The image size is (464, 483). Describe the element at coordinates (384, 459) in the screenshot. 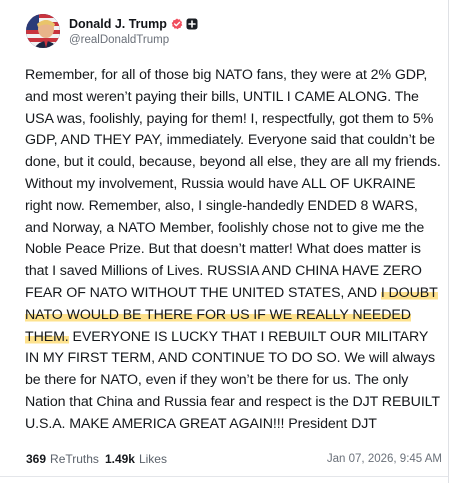

I see `post-timestamp: Jan 07, 2026, 9:45 AM` at that location.